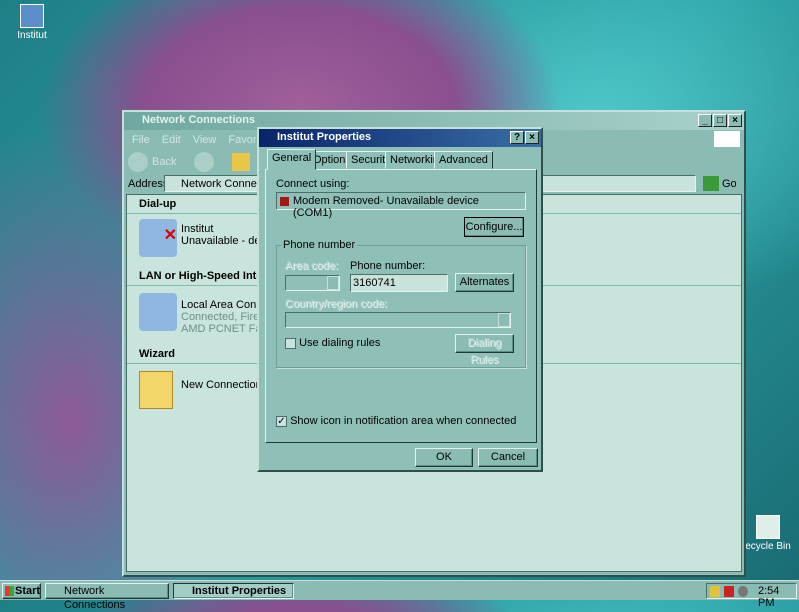  What do you see at coordinates (711, 183) in the screenshot?
I see `go-arrow-icon` at bounding box center [711, 183].